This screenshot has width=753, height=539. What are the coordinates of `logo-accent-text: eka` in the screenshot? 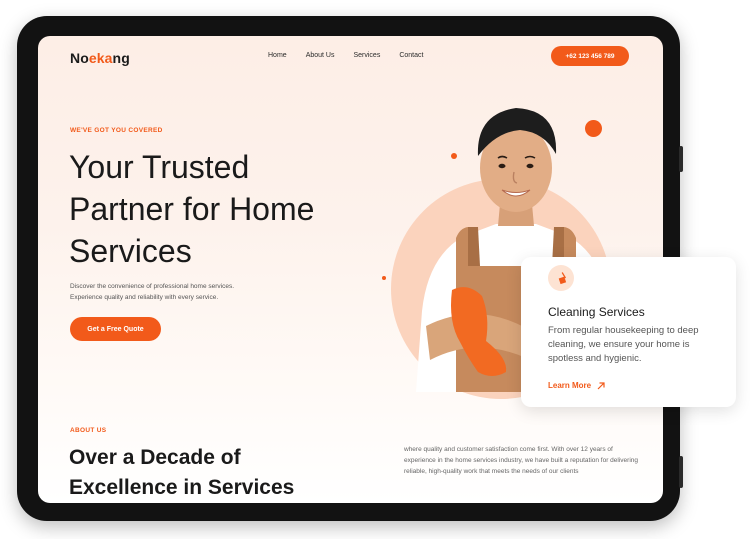 It's located at (100, 58).